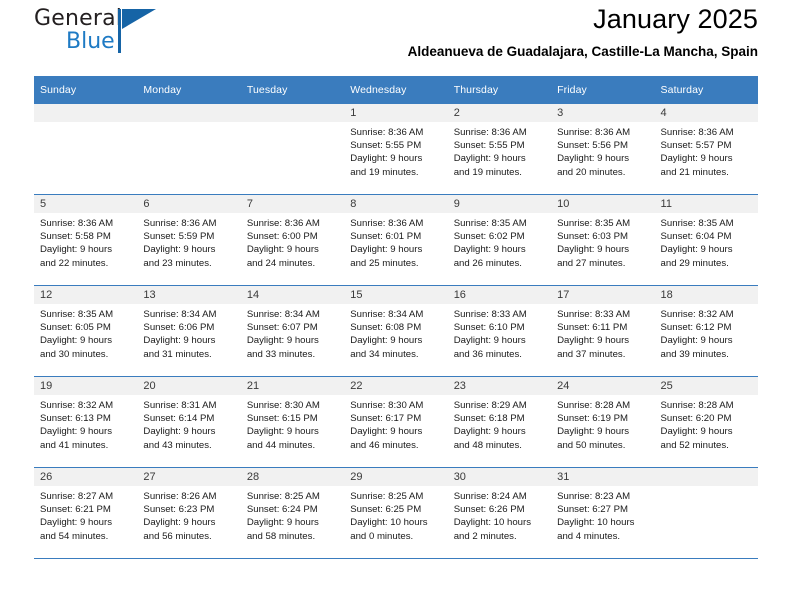 The image size is (792, 612). Describe the element at coordinates (594, 314) in the screenshot. I see `sunrise-text: Sunrise: 8:33 AM` at that location.